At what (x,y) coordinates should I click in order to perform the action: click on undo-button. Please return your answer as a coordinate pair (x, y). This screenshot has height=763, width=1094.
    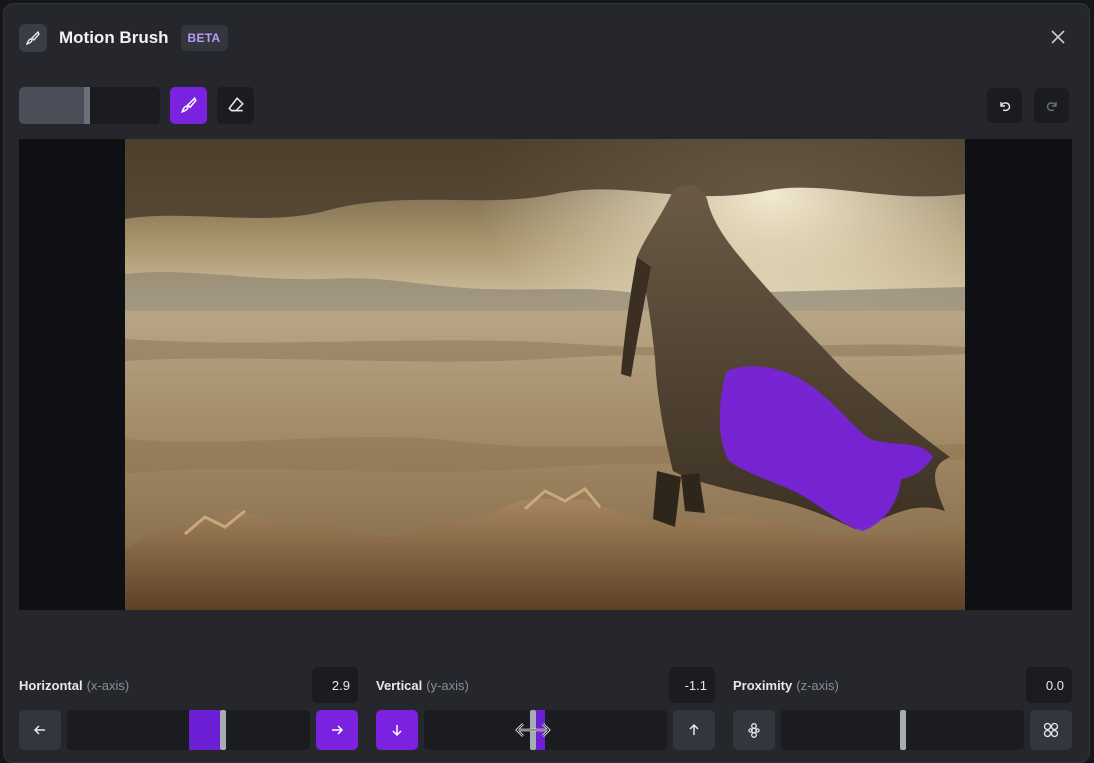
    Looking at the image, I should click on (1004, 105).